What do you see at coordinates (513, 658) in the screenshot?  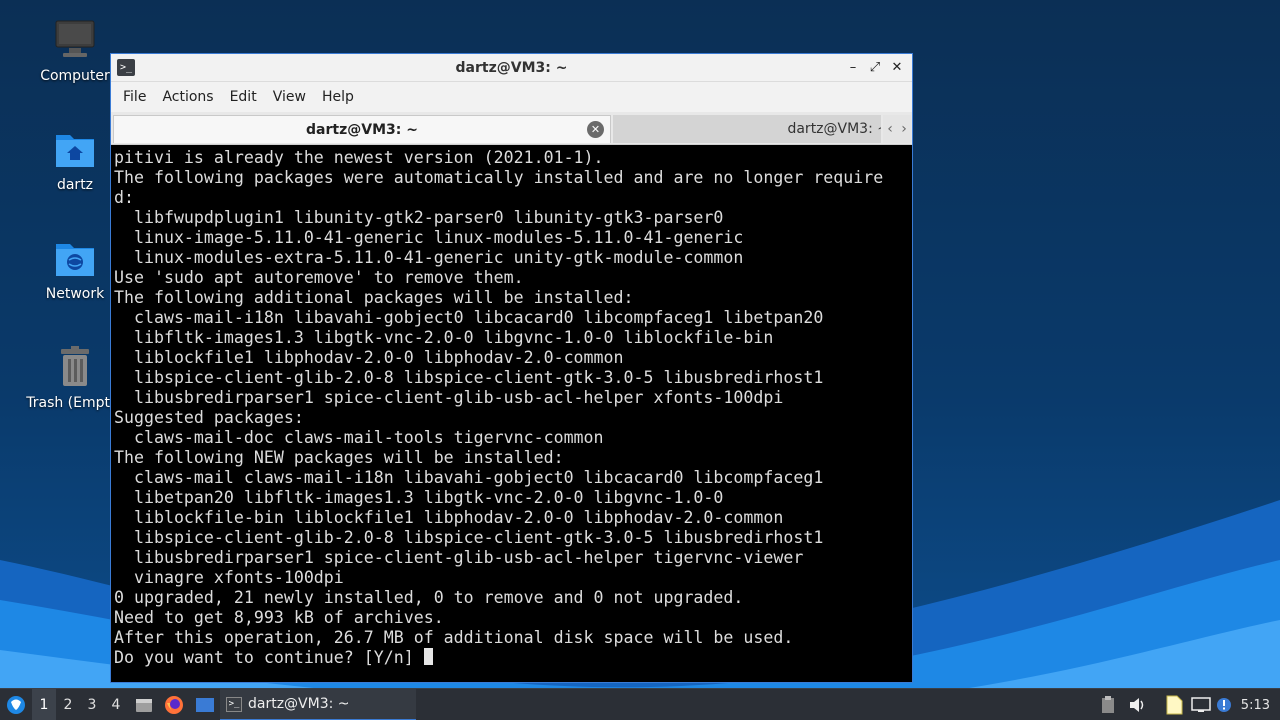 I see `terminal-prompt-line: Do you want to continue? [Y/n]` at bounding box center [513, 658].